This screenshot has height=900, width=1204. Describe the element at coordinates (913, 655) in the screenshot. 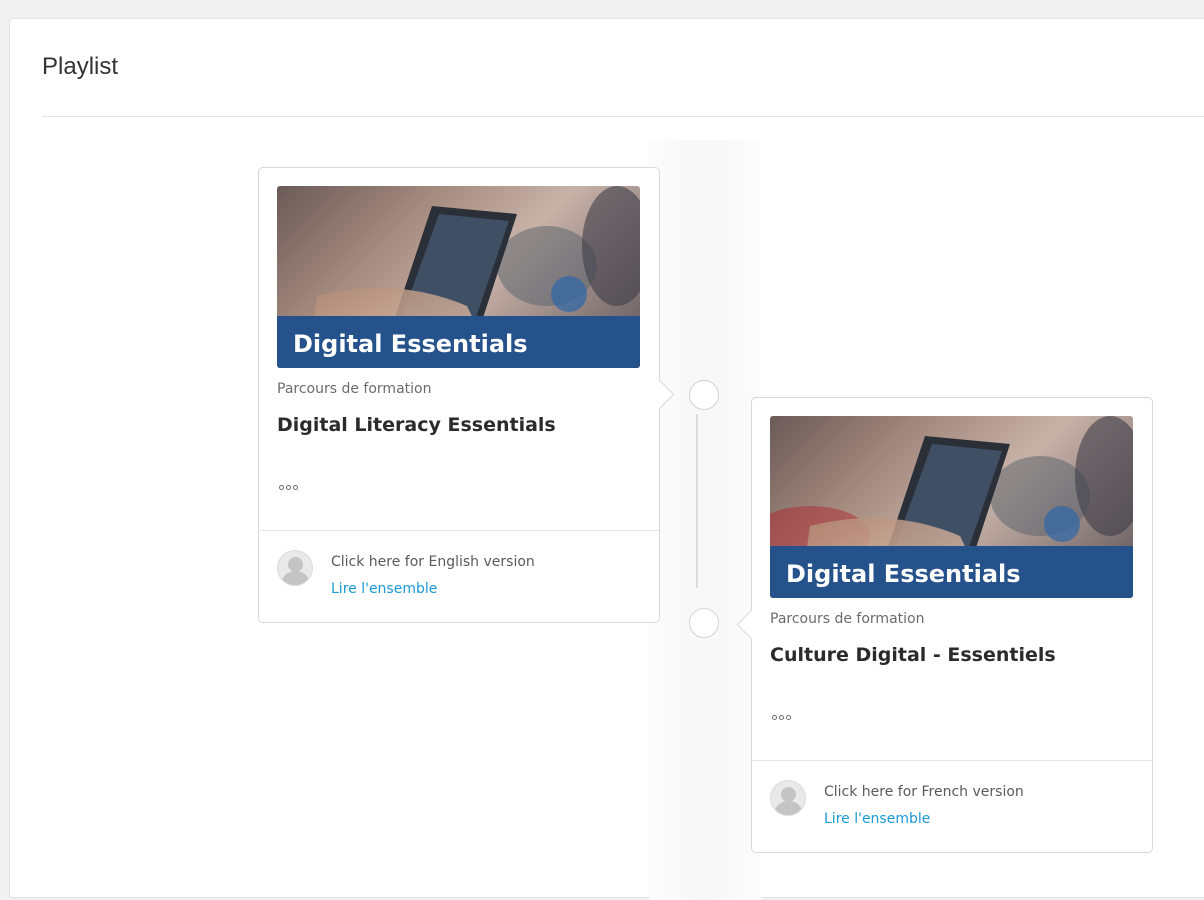

I see `card-title: Culture Digital - Essentiels` at that location.